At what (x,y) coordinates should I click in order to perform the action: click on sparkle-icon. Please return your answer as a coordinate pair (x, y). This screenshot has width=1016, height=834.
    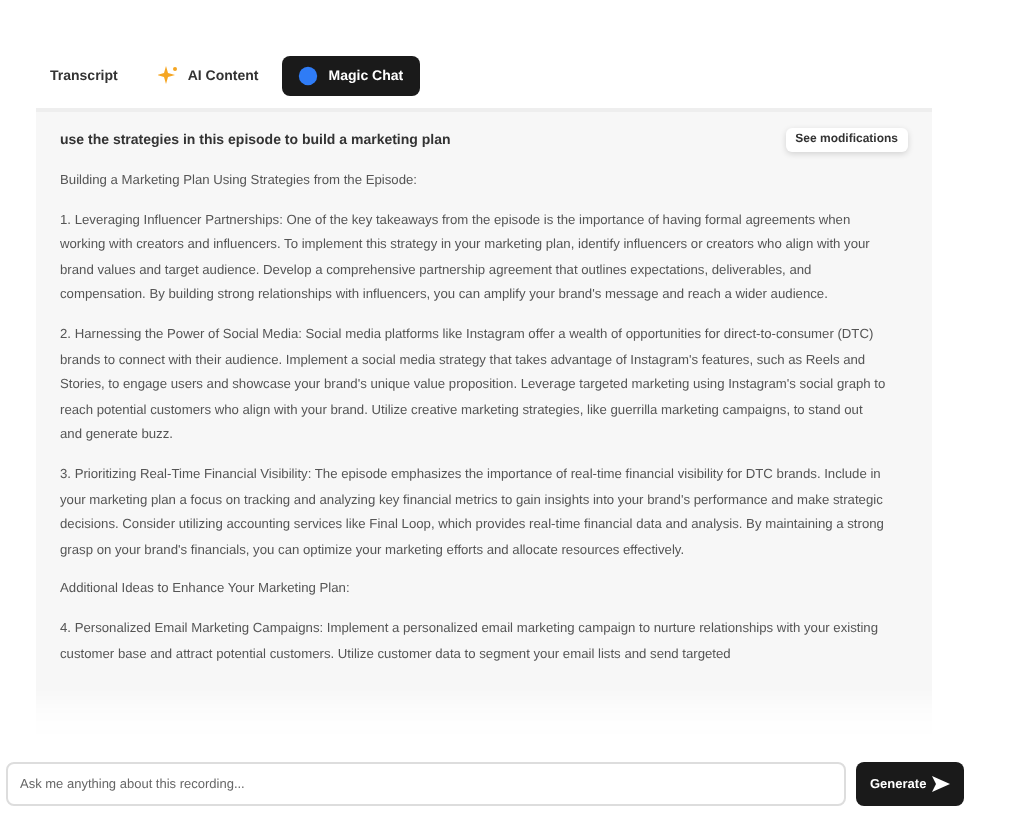
    Looking at the image, I should click on (167, 76).